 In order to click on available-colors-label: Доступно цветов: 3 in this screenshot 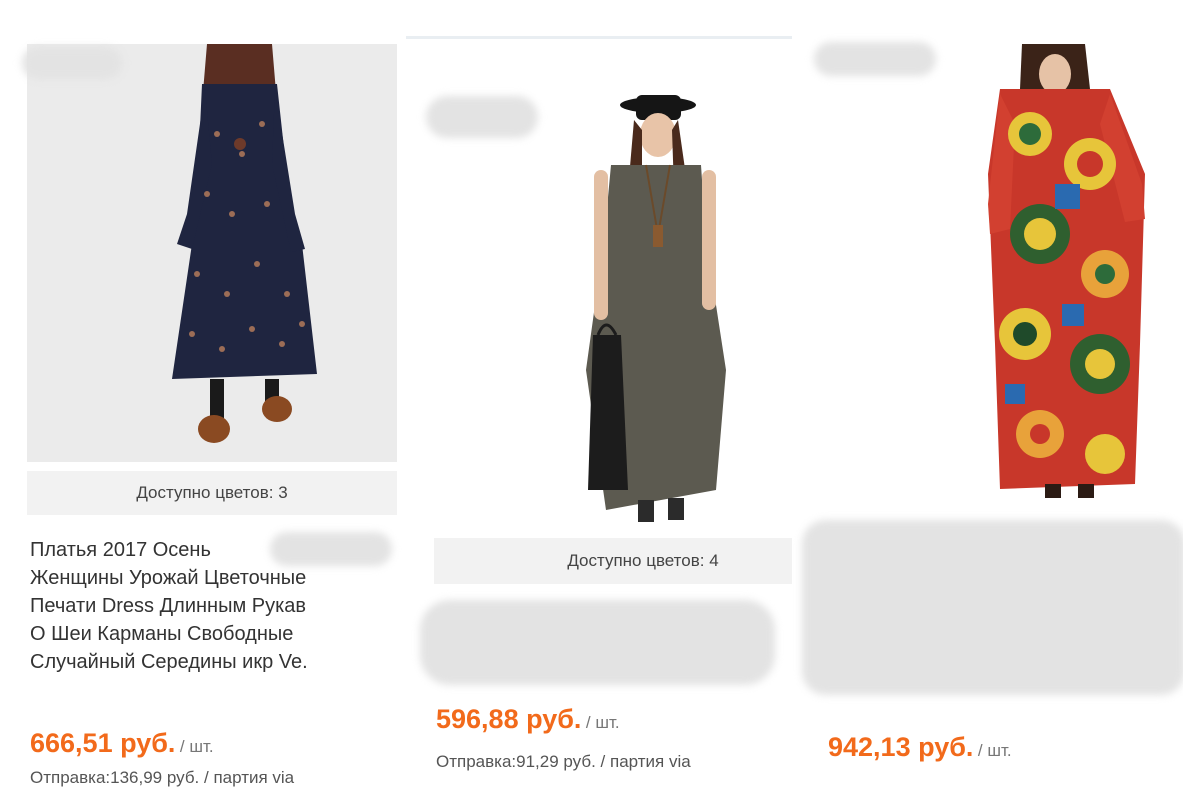, I will do `click(212, 492)`.